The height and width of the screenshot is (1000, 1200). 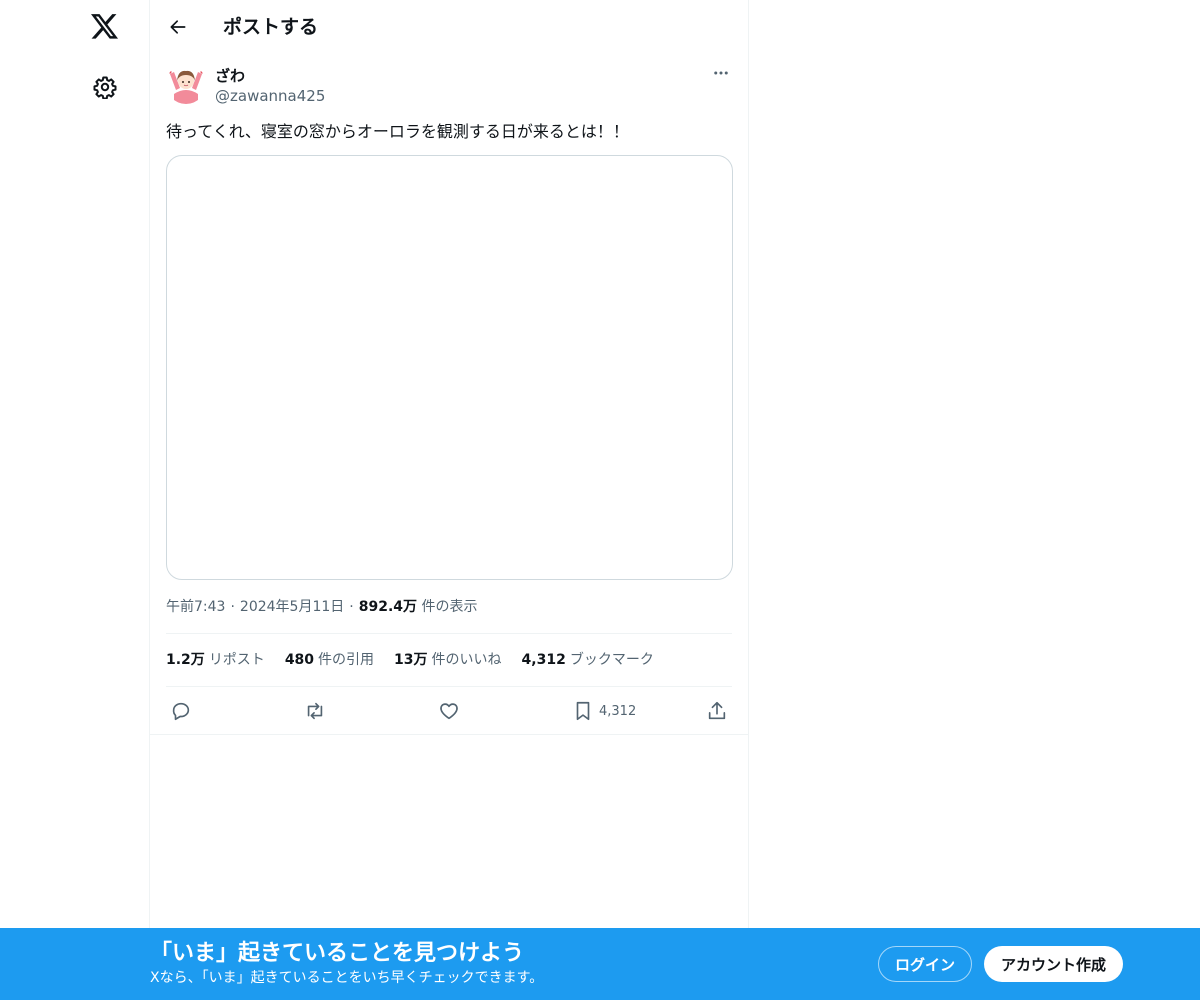 I want to click on post-stats: 1.2万 リポスト 480 件の引用 13万 件のいいね 4,312 ブックマーク, so click(x=410, y=660).